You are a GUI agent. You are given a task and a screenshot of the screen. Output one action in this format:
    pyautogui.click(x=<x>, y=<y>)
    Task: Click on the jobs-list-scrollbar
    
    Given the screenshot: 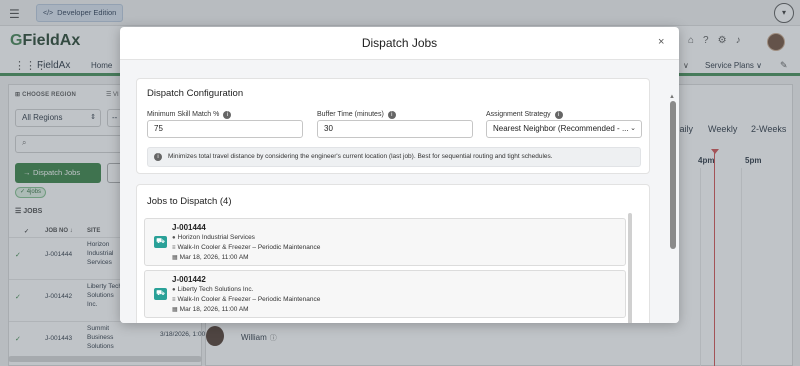 What is the action you would take?
    pyautogui.click(x=630, y=268)
    